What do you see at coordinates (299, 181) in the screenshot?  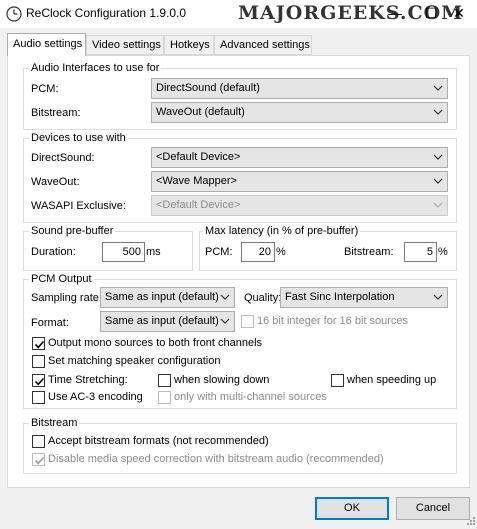 I see `waveout-device-dropdown: <Wave Mapper>` at bounding box center [299, 181].